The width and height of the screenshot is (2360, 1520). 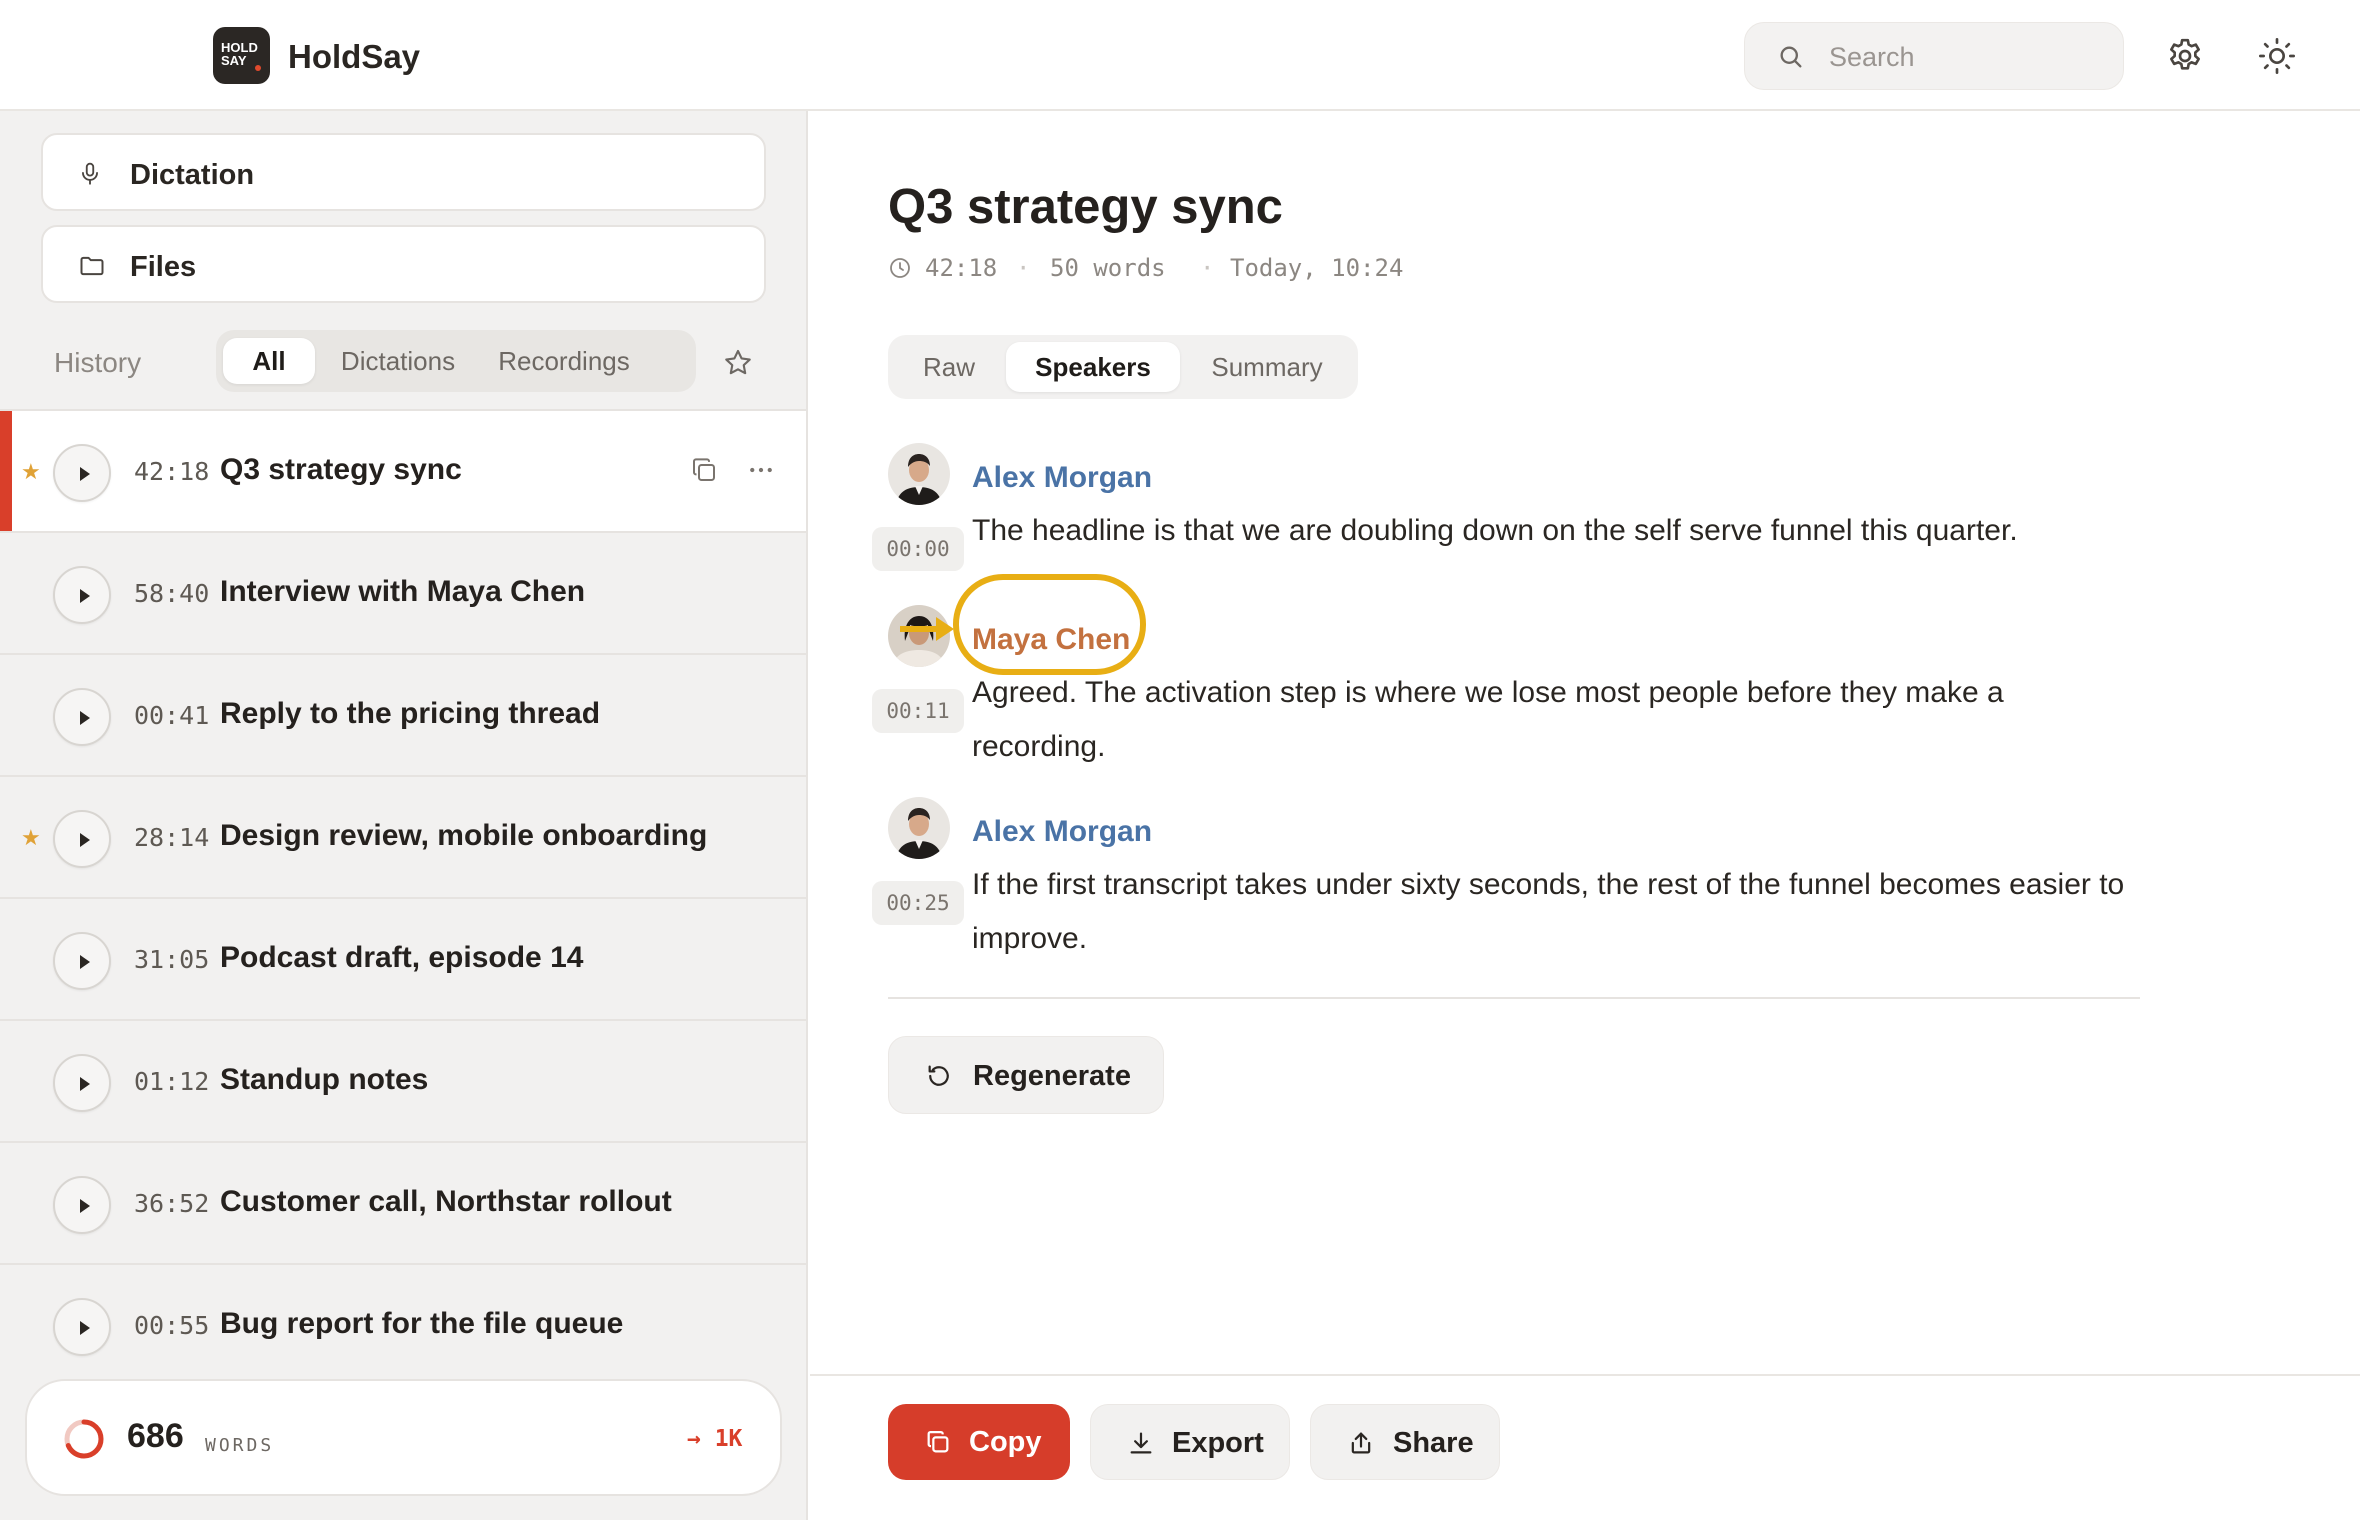 I want to click on item-title: Q3 strategy sync, so click(x=341, y=469).